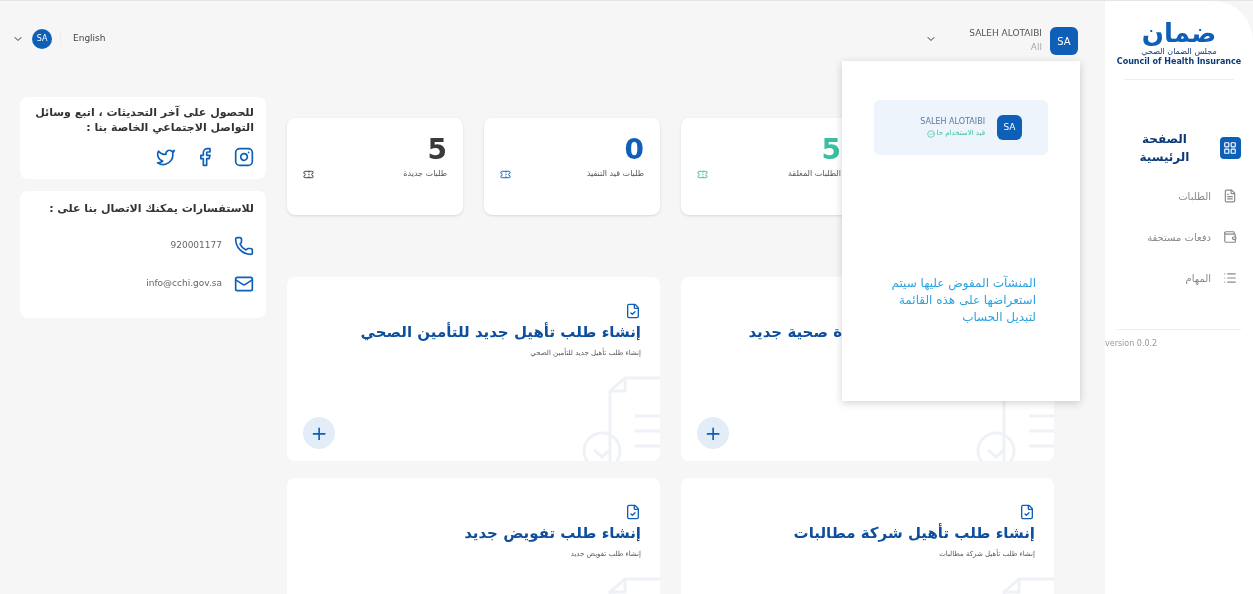  Describe the element at coordinates (1179, 52) in the screenshot. I see `logo-subtitle: مجلس الضمان الصحي` at that location.